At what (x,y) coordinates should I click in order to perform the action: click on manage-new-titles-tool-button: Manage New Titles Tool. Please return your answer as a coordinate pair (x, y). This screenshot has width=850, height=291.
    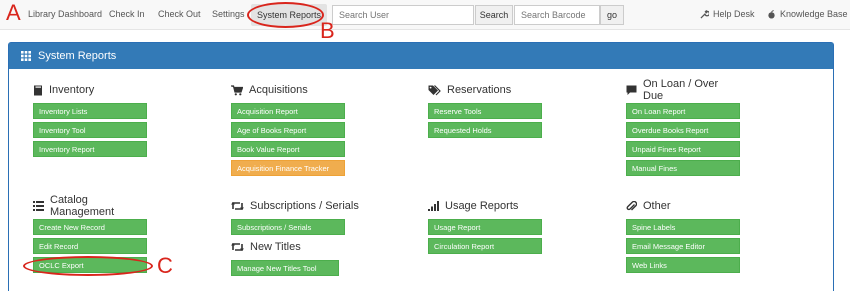
    Looking at the image, I should click on (285, 268).